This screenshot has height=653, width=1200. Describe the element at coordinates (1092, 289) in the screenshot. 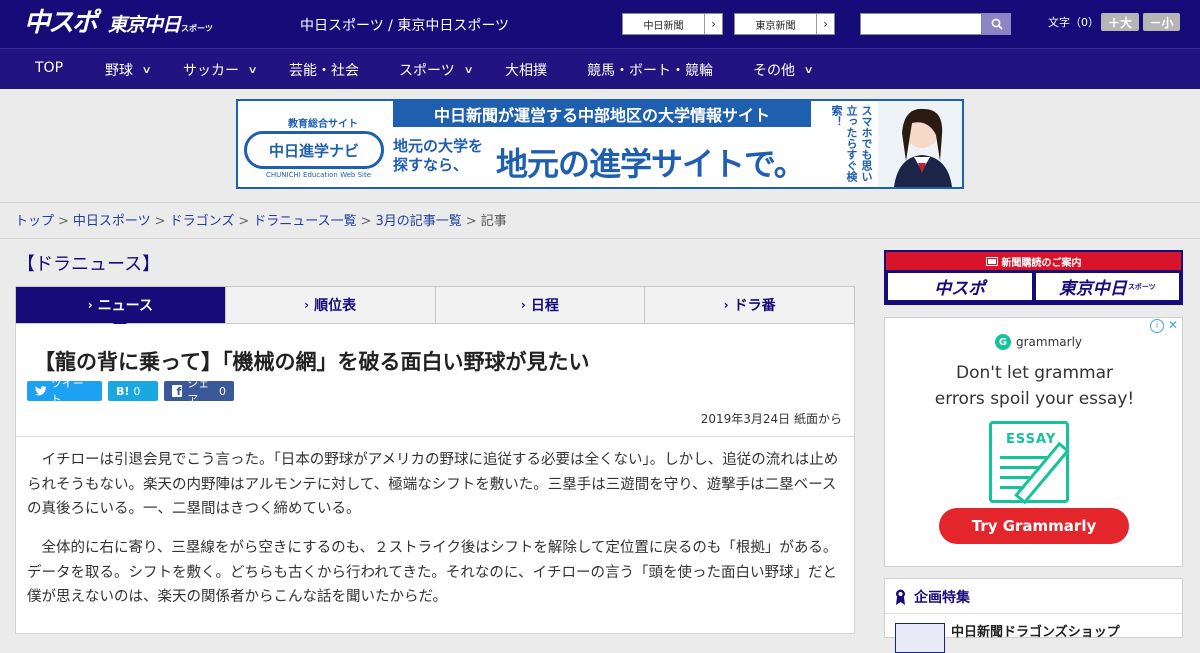

I see `tokyo-chunichi-logo: 東京中日` at that location.